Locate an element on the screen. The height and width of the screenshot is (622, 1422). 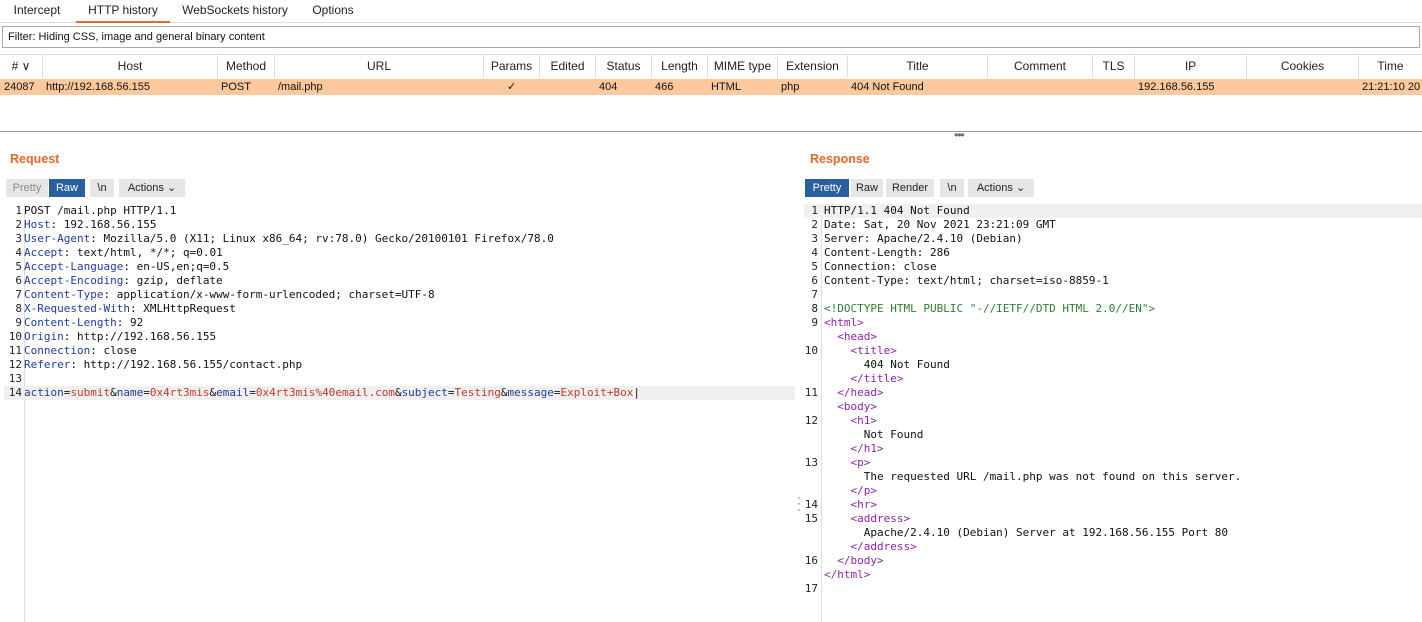
tab-websockets-history: WebSockets history is located at coordinates (235, 10).